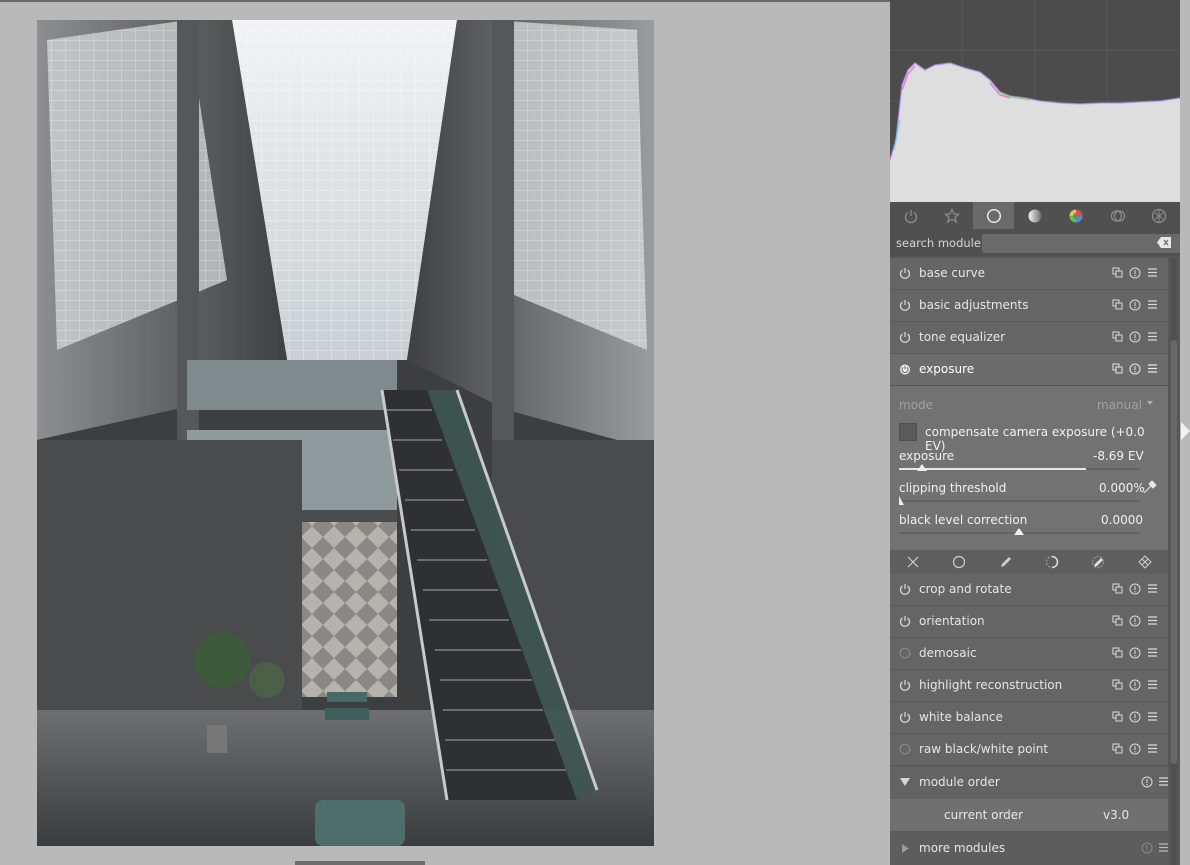 The height and width of the screenshot is (865, 1190). What do you see at coordinates (905, 848) in the screenshot?
I see `collapsed-triangle-icon` at bounding box center [905, 848].